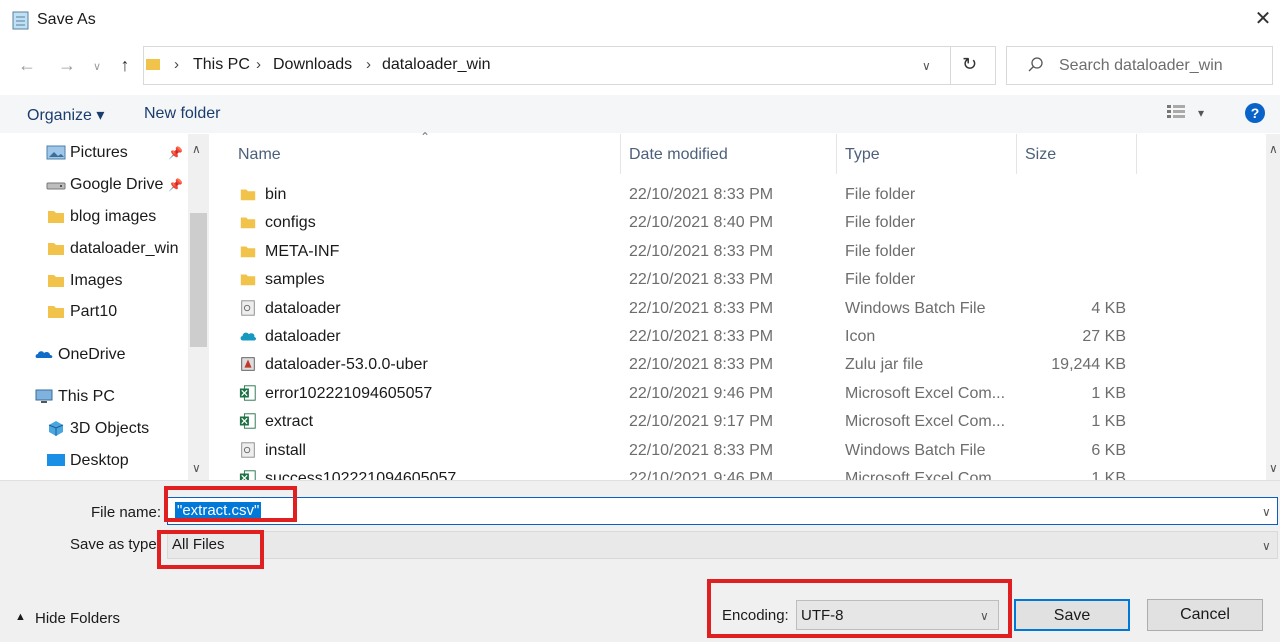 This screenshot has width=1280, height=642. Describe the element at coordinates (722, 545) in the screenshot. I see `save-as-type-select` at that location.